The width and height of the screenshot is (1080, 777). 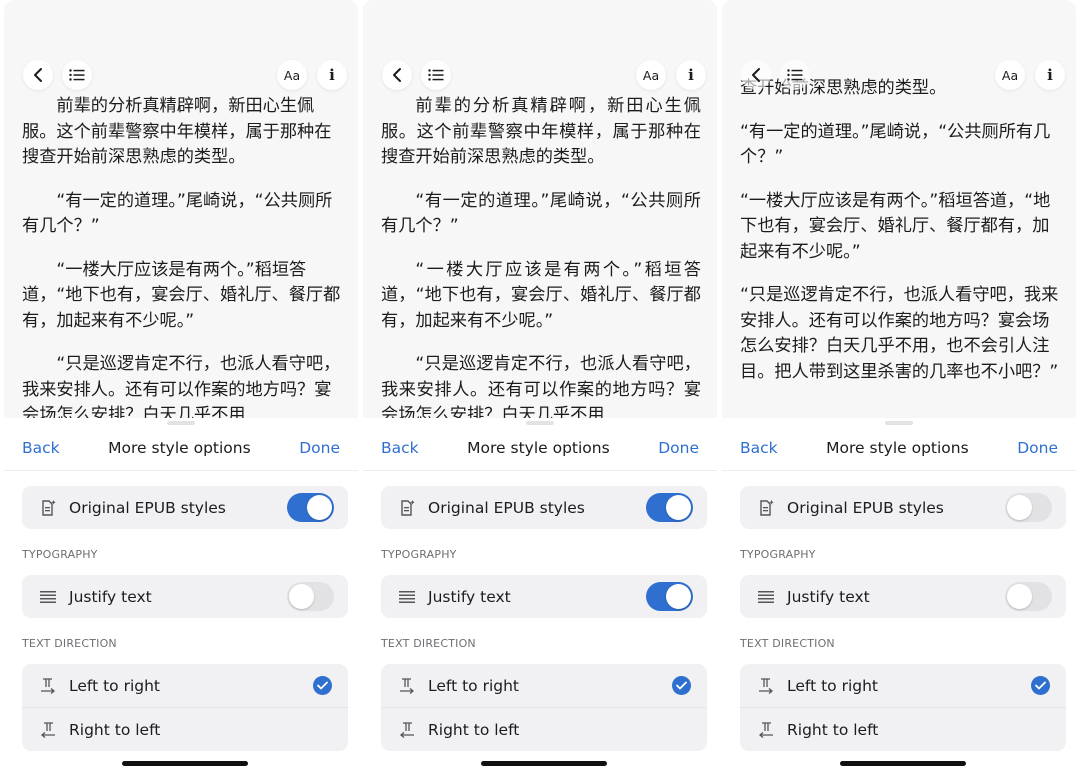 What do you see at coordinates (110, 596) in the screenshot?
I see `justify-text-label: Justify text` at bounding box center [110, 596].